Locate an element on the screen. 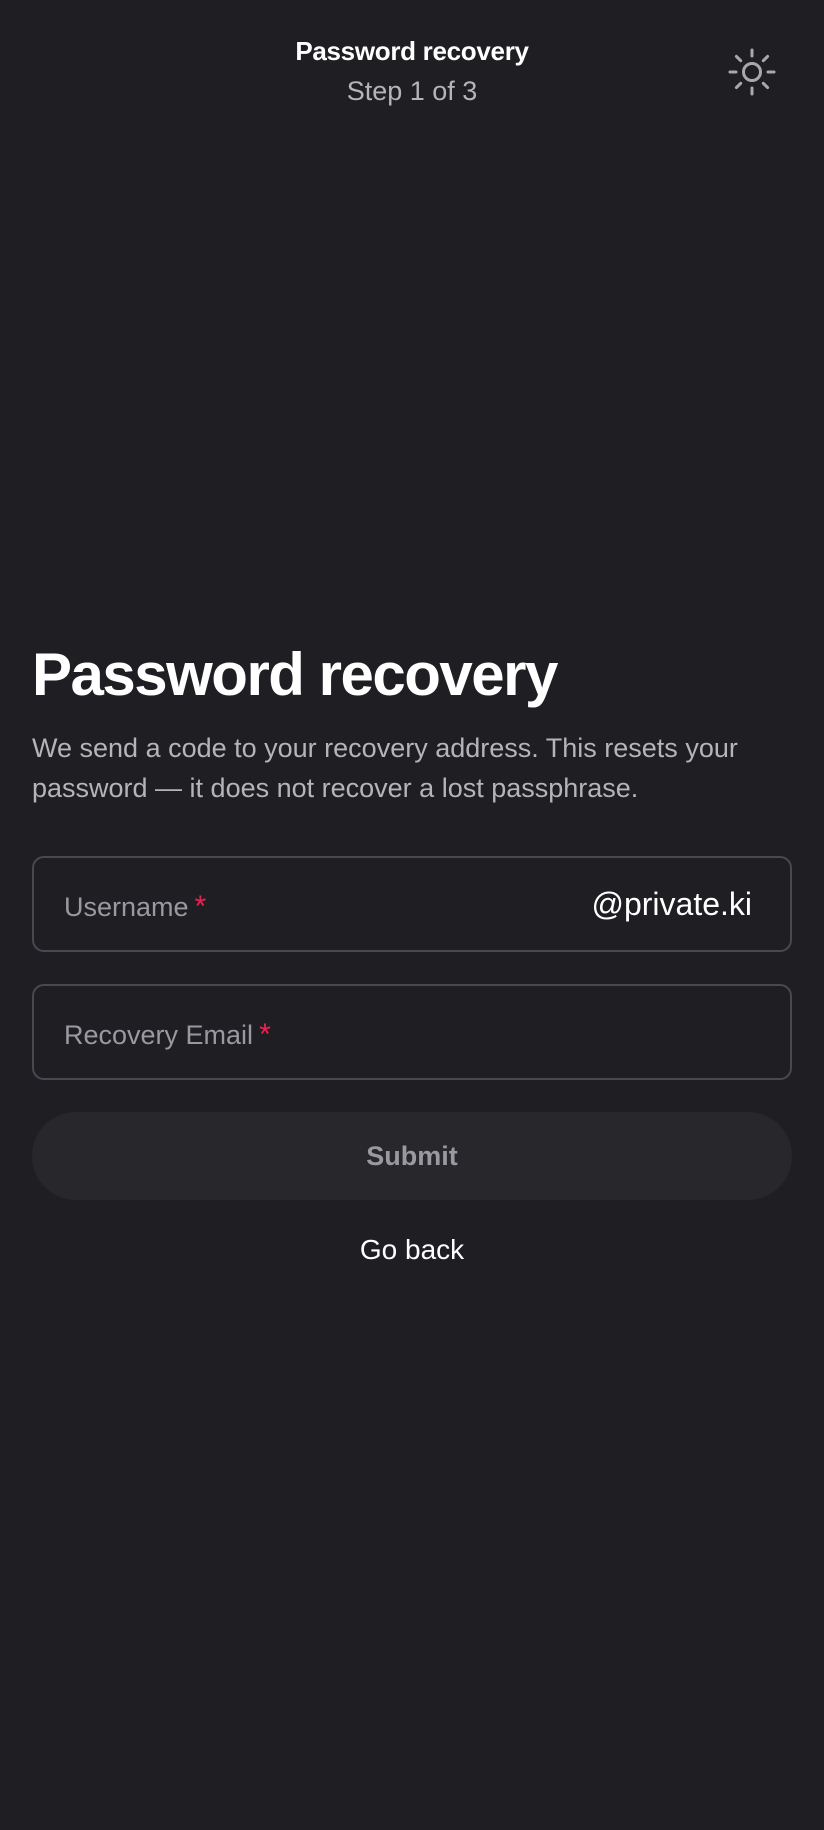  username-label-text: Username is located at coordinates (126, 907).